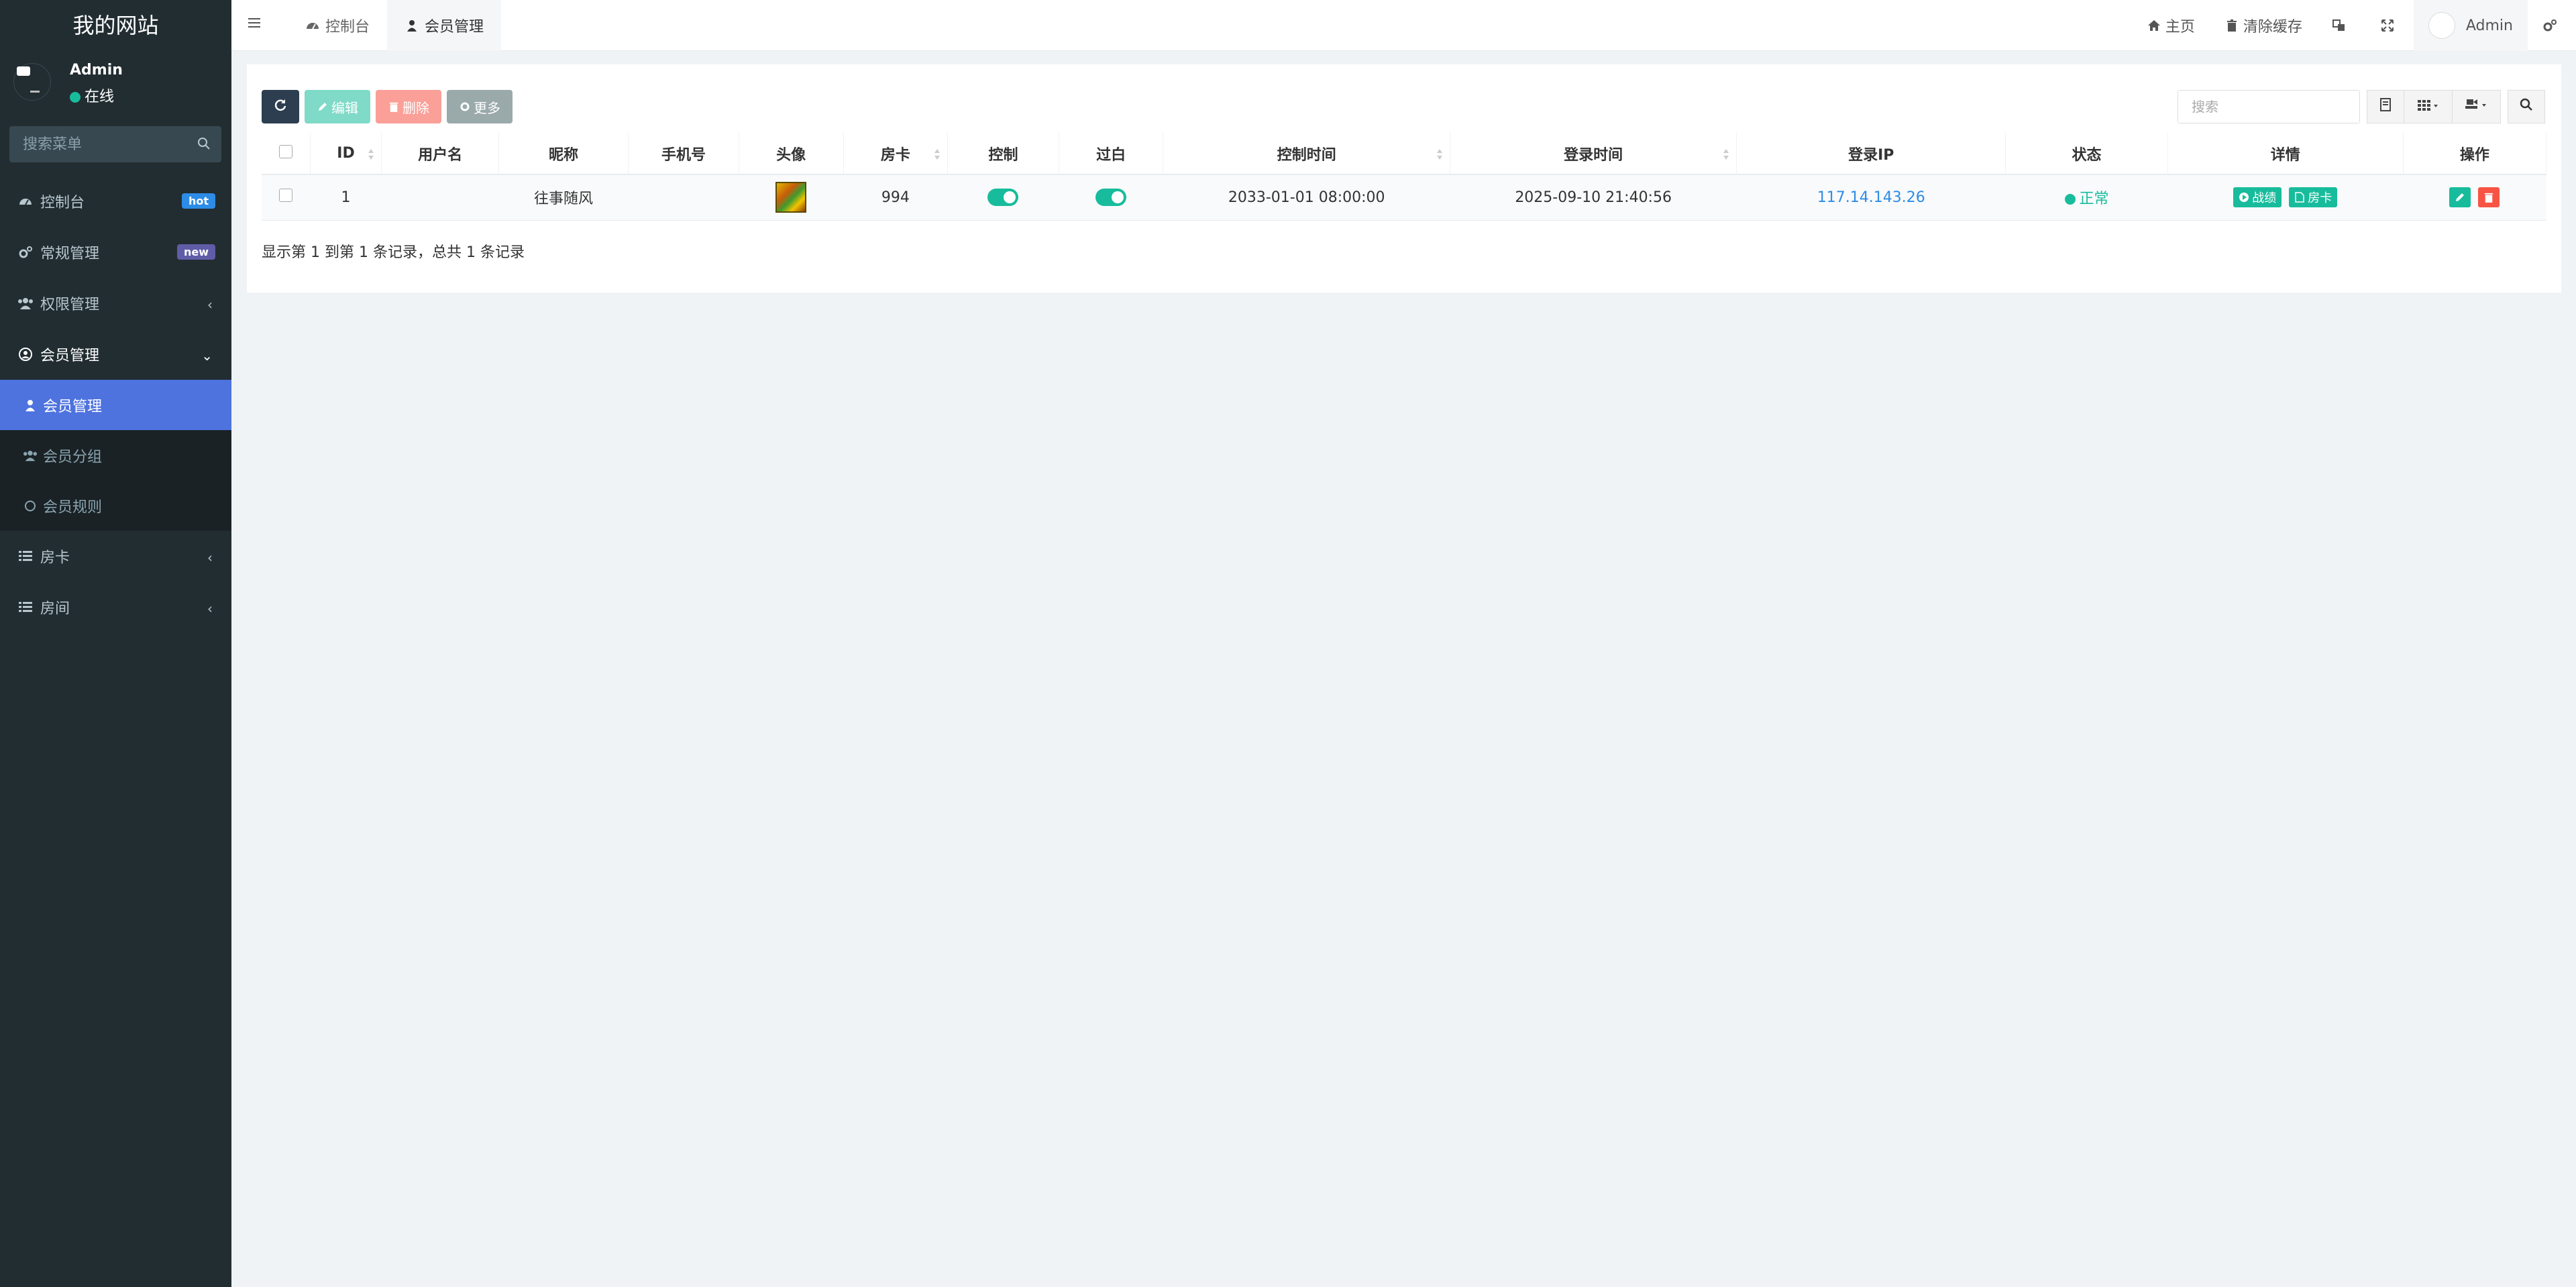 The image size is (2576, 1287). What do you see at coordinates (1306, 197) in the screenshot?
I see `cell-control-time: 2033-01-01 08:00:00` at bounding box center [1306, 197].